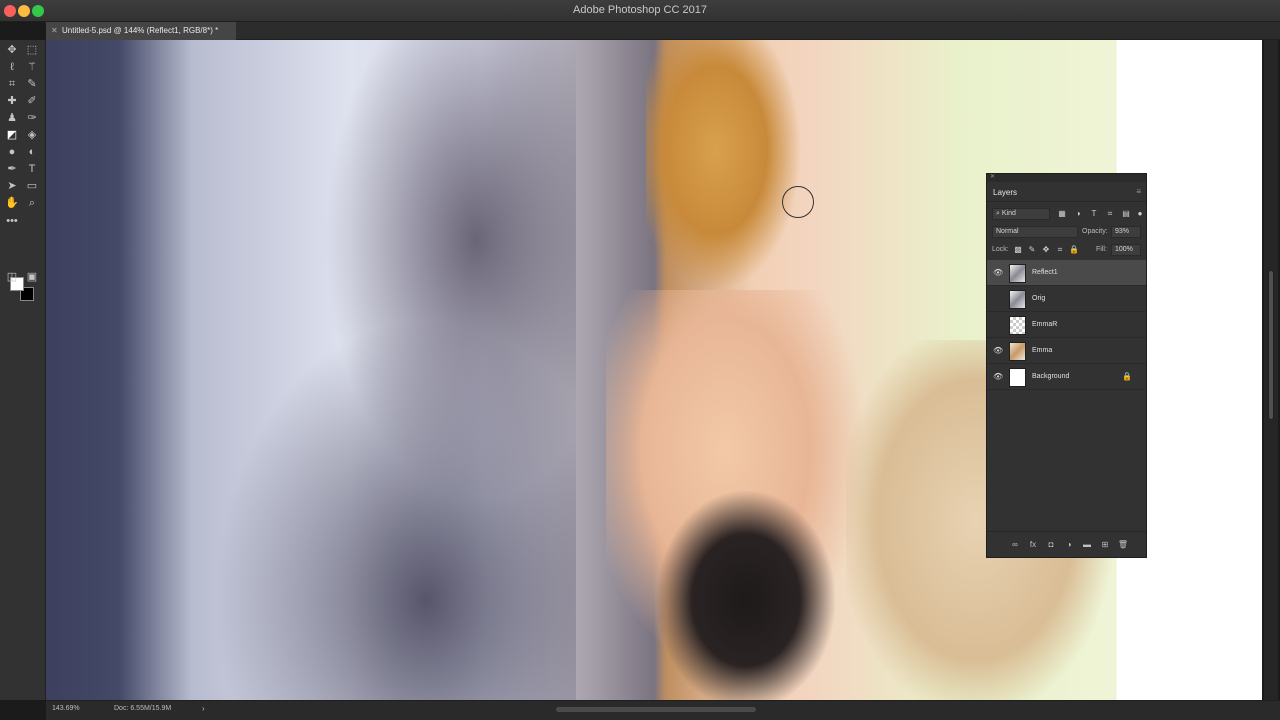 This screenshot has width=1280, height=720. I want to click on more-tools-icon: •••, so click(12, 221).